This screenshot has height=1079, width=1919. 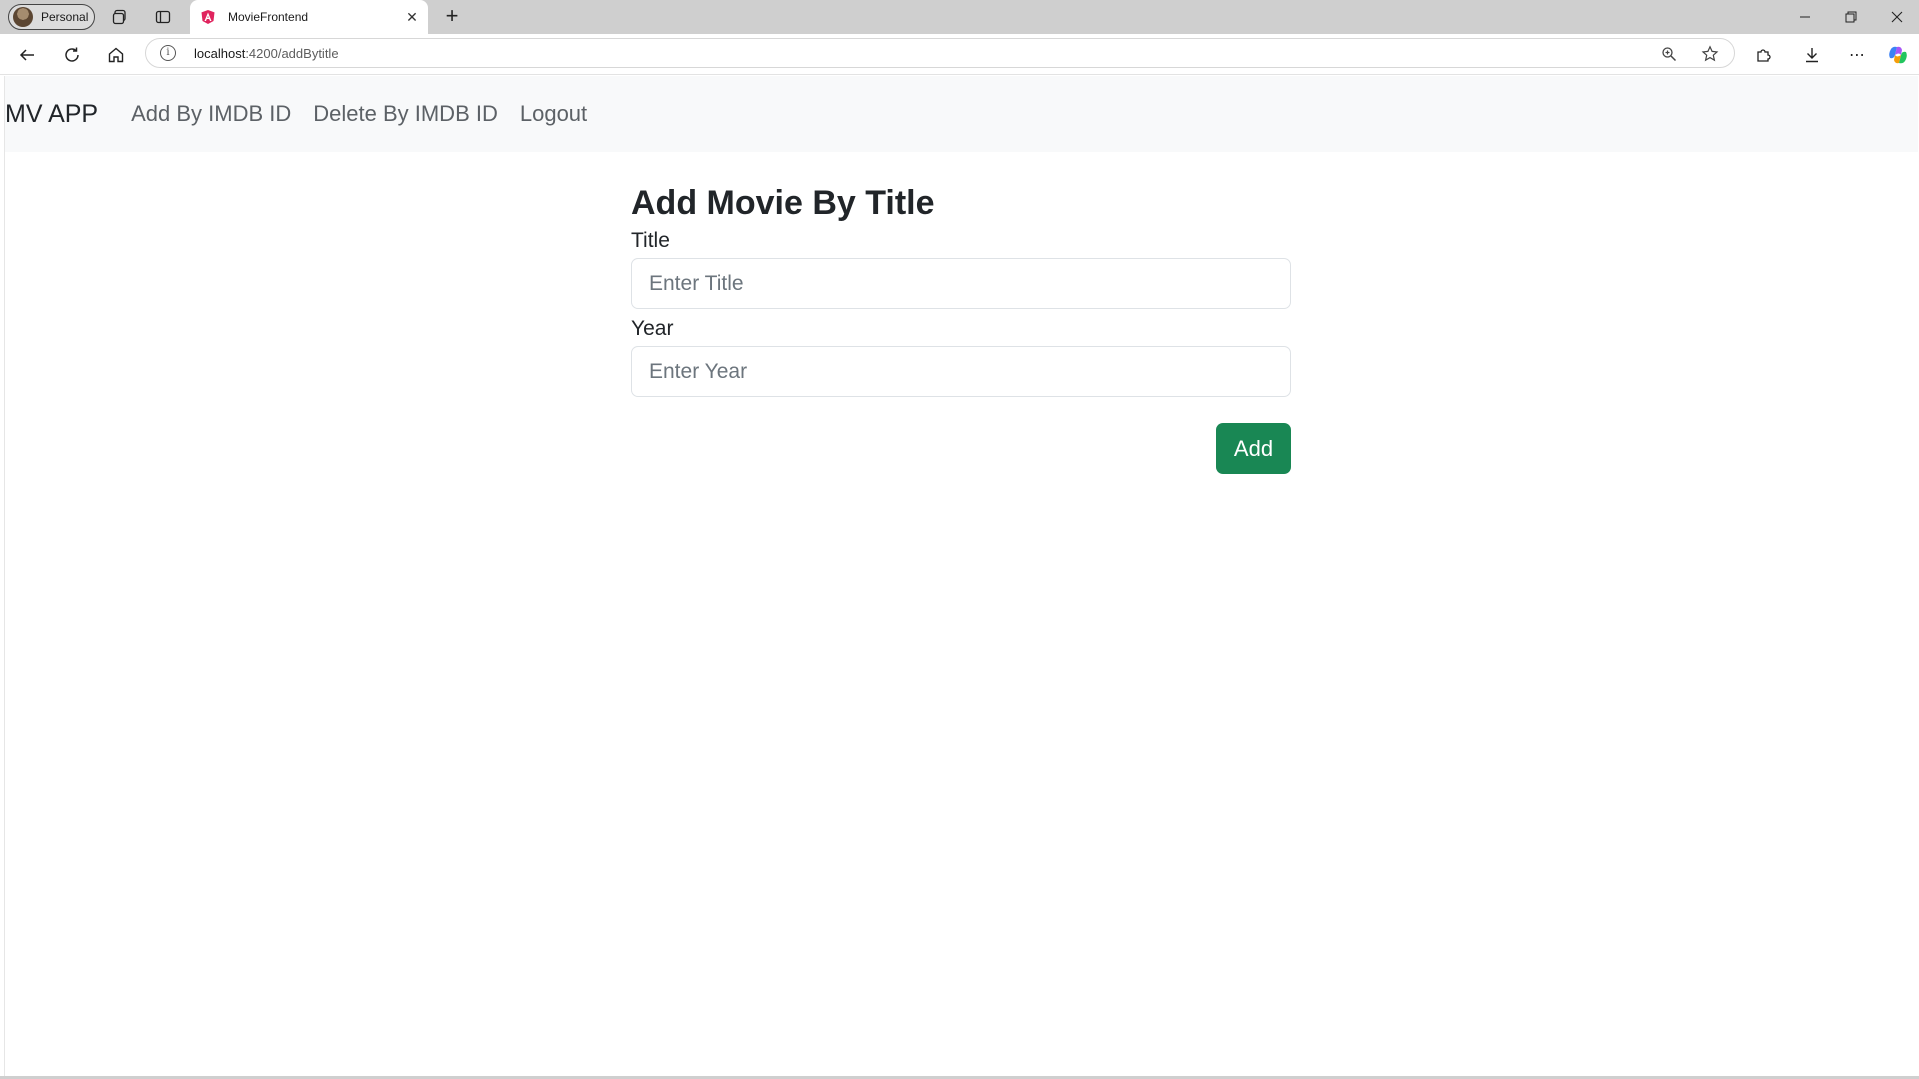 I want to click on downloads-icon, so click(x=1812, y=55).